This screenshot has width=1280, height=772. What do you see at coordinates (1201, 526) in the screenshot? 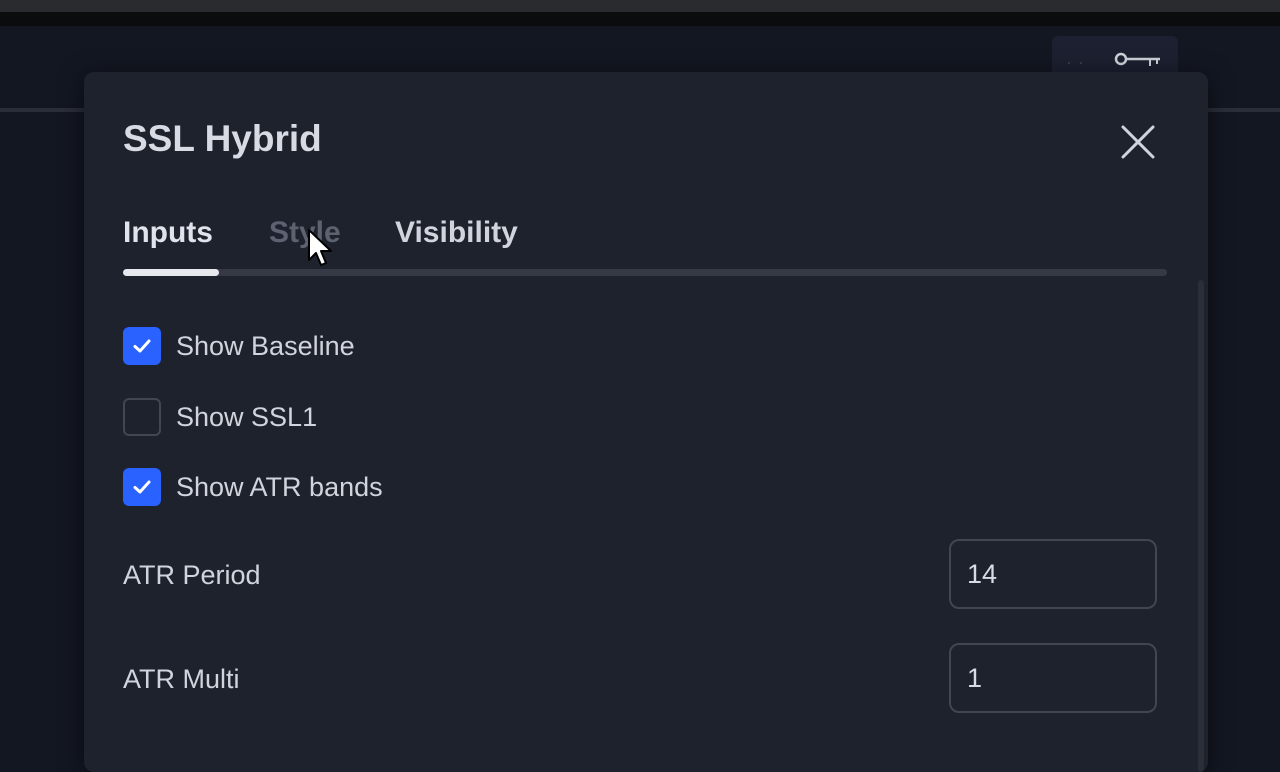
I see `scrollbar` at bounding box center [1201, 526].